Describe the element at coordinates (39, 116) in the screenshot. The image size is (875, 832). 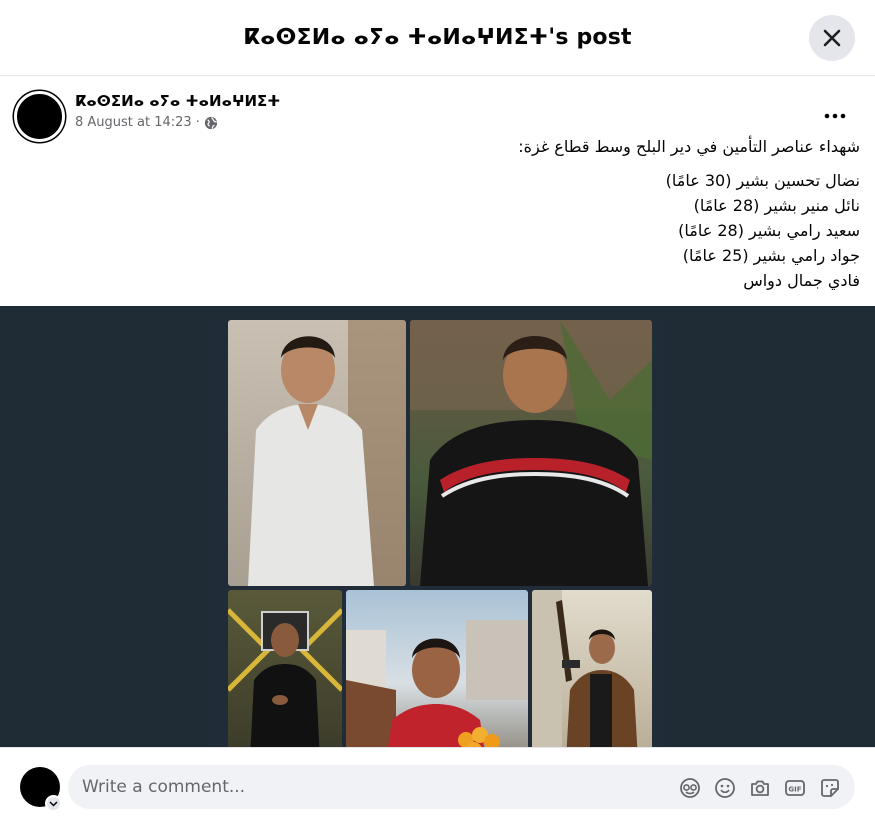
I see `author-avatar` at that location.